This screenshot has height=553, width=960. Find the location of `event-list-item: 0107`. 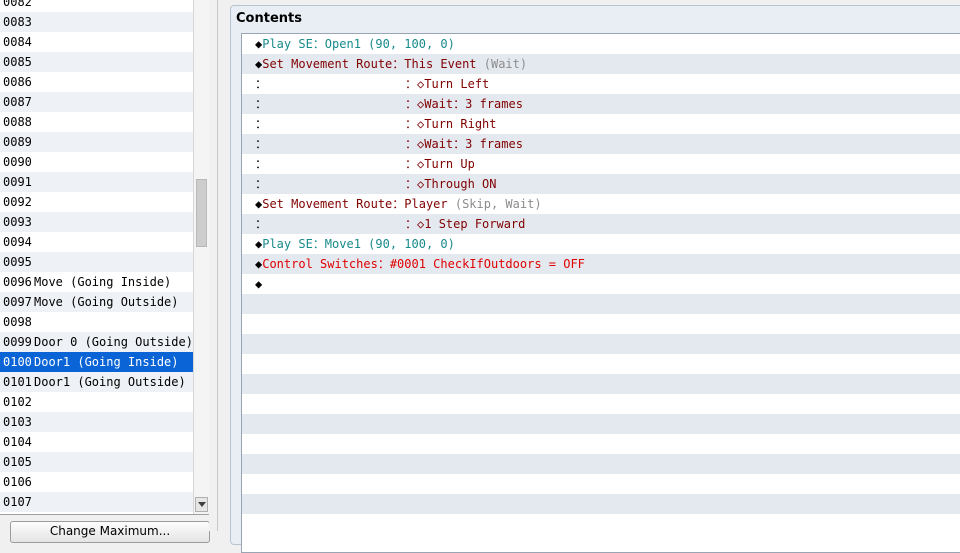

event-list-item: 0107 is located at coordinates (96, 502).